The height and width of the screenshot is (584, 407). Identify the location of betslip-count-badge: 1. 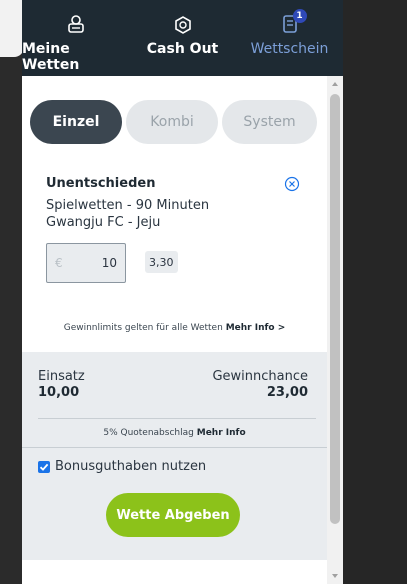
(299, 16).